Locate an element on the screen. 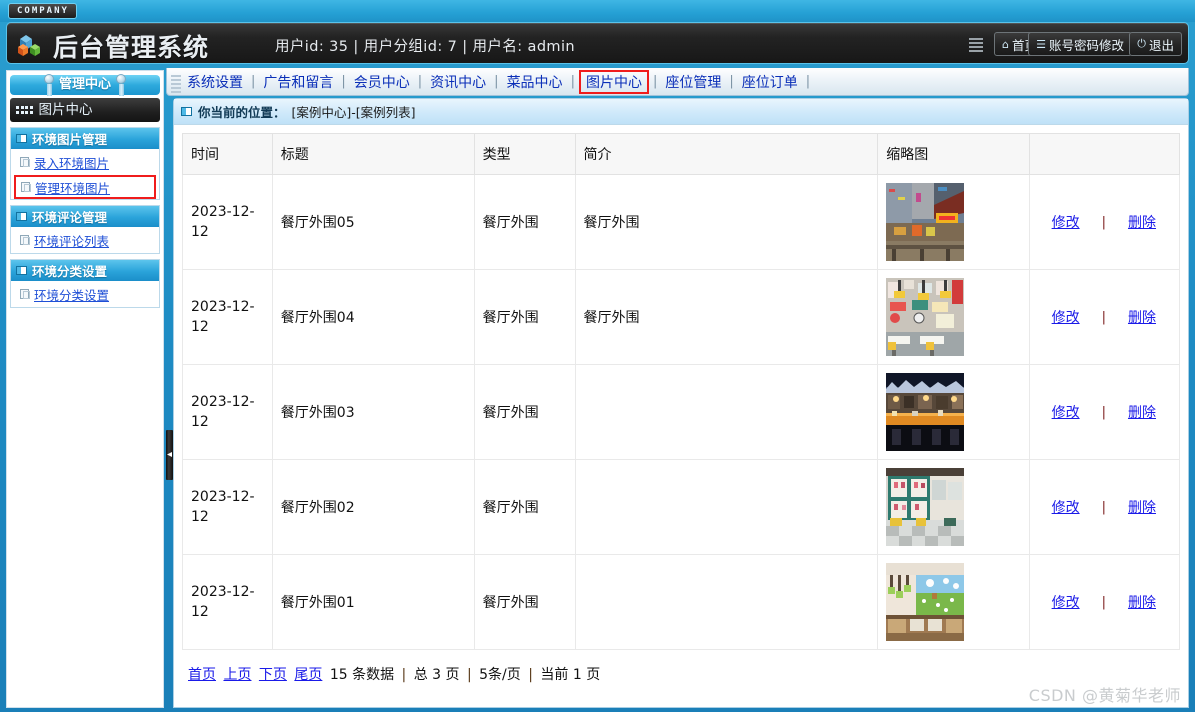 This screenshot has height=712, width=1195. menu-icon is located at coordinates (976, 45).